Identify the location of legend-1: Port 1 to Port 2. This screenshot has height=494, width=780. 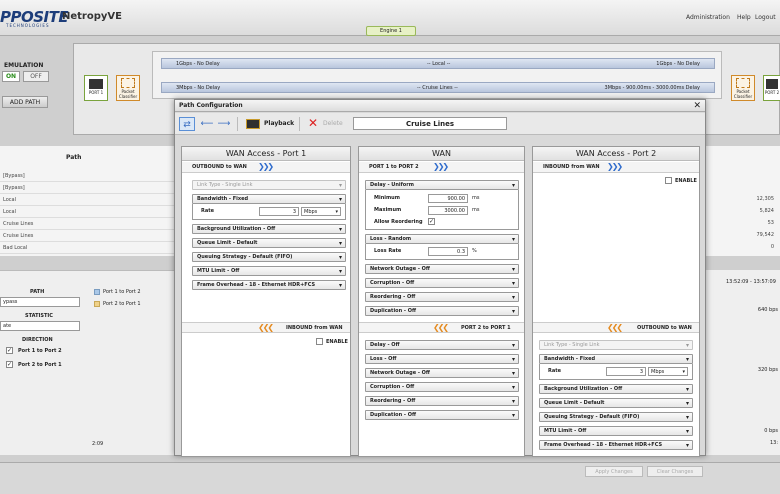
(122, 292).